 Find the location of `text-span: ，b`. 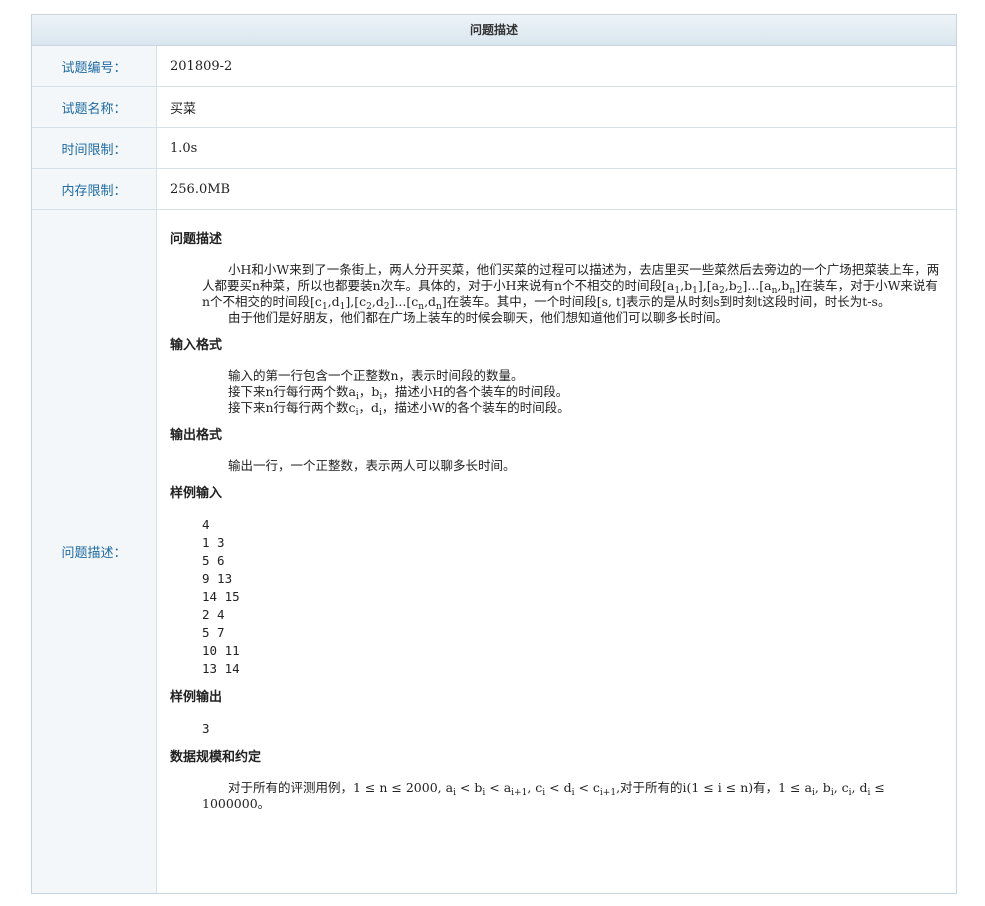

text-span: ，b is located at coordinates (369, 391).